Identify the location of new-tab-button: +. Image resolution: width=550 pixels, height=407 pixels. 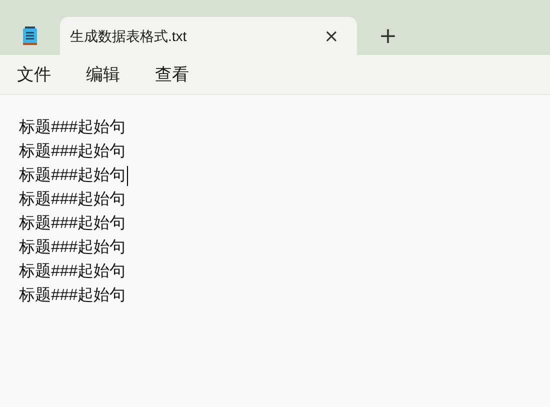
(388, 36).